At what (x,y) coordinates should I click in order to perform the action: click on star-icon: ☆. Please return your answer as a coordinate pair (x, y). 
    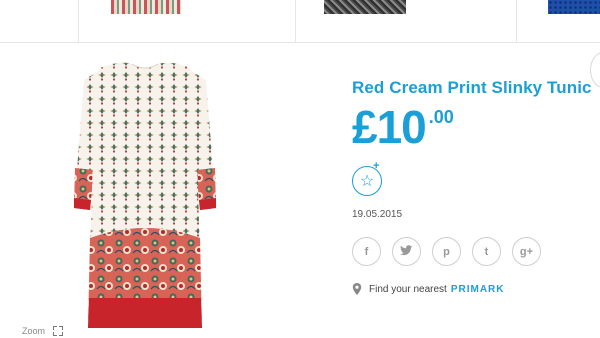
    Looking at the image, I should click on (367, 181).